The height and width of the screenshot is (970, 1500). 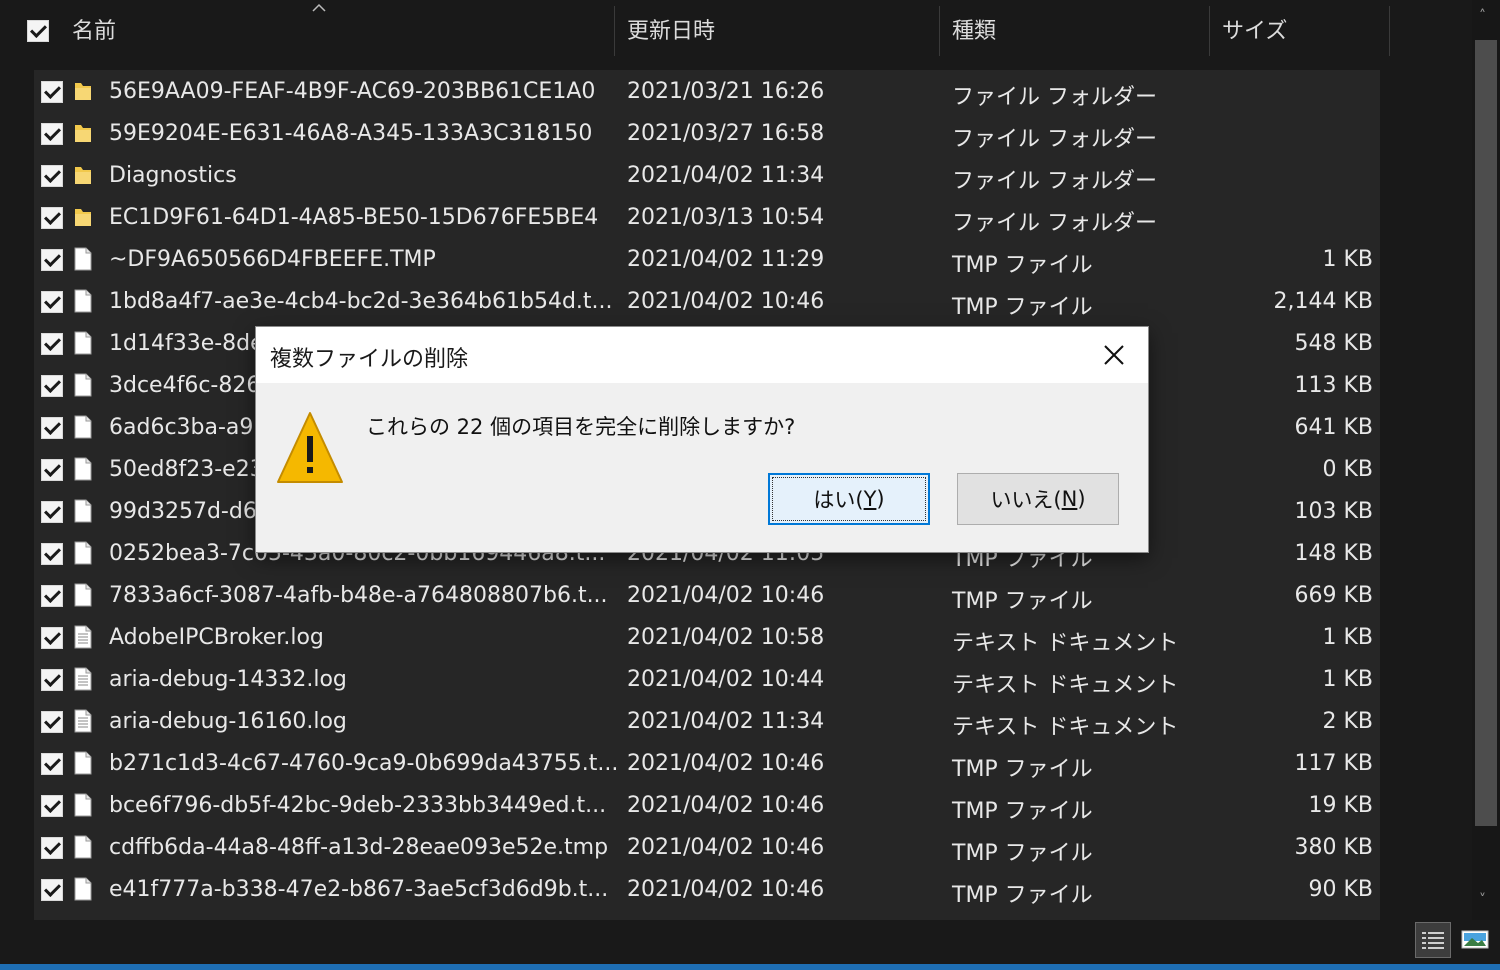 What do you see at coordinates (849, 499) in the screenshot?
I see `yes-button: はい(Y)` at bounding box center [849, 499].